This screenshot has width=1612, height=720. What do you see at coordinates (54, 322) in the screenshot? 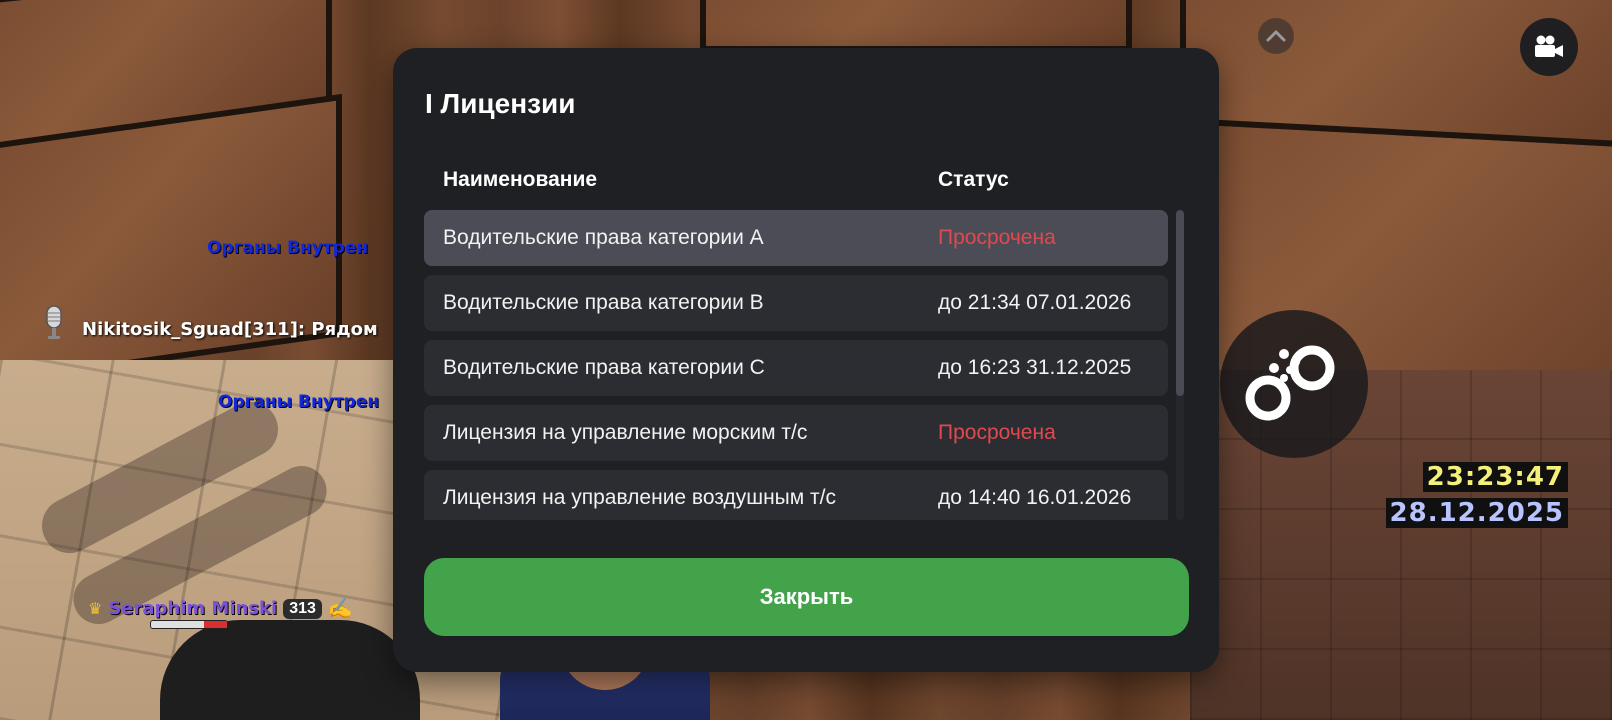
I see `microphone-icon` at bounding box center [54, 322].